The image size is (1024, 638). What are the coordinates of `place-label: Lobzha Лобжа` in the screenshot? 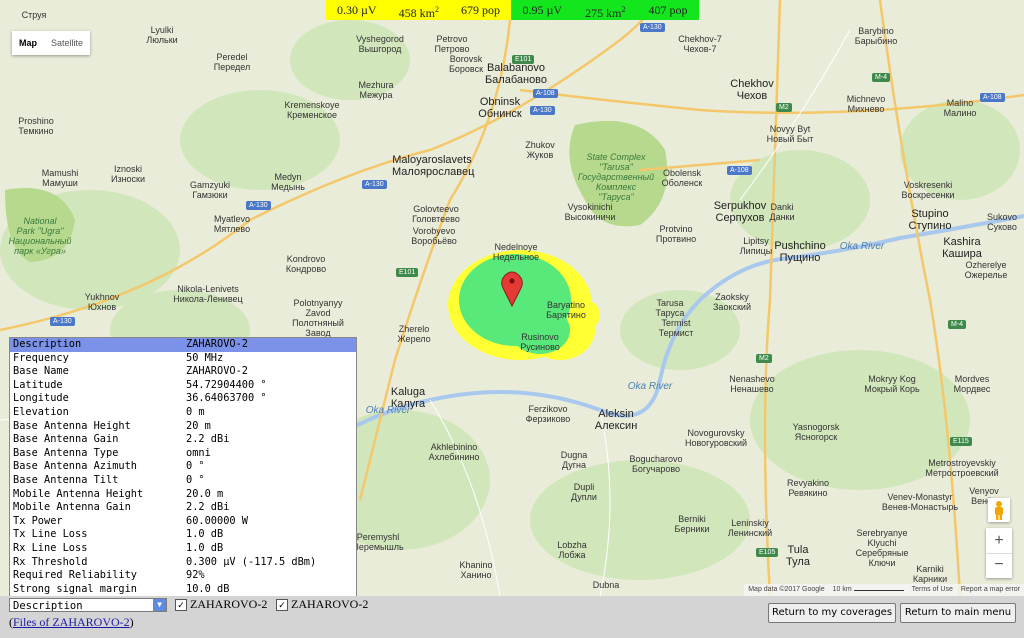 It's located at (572, 550).